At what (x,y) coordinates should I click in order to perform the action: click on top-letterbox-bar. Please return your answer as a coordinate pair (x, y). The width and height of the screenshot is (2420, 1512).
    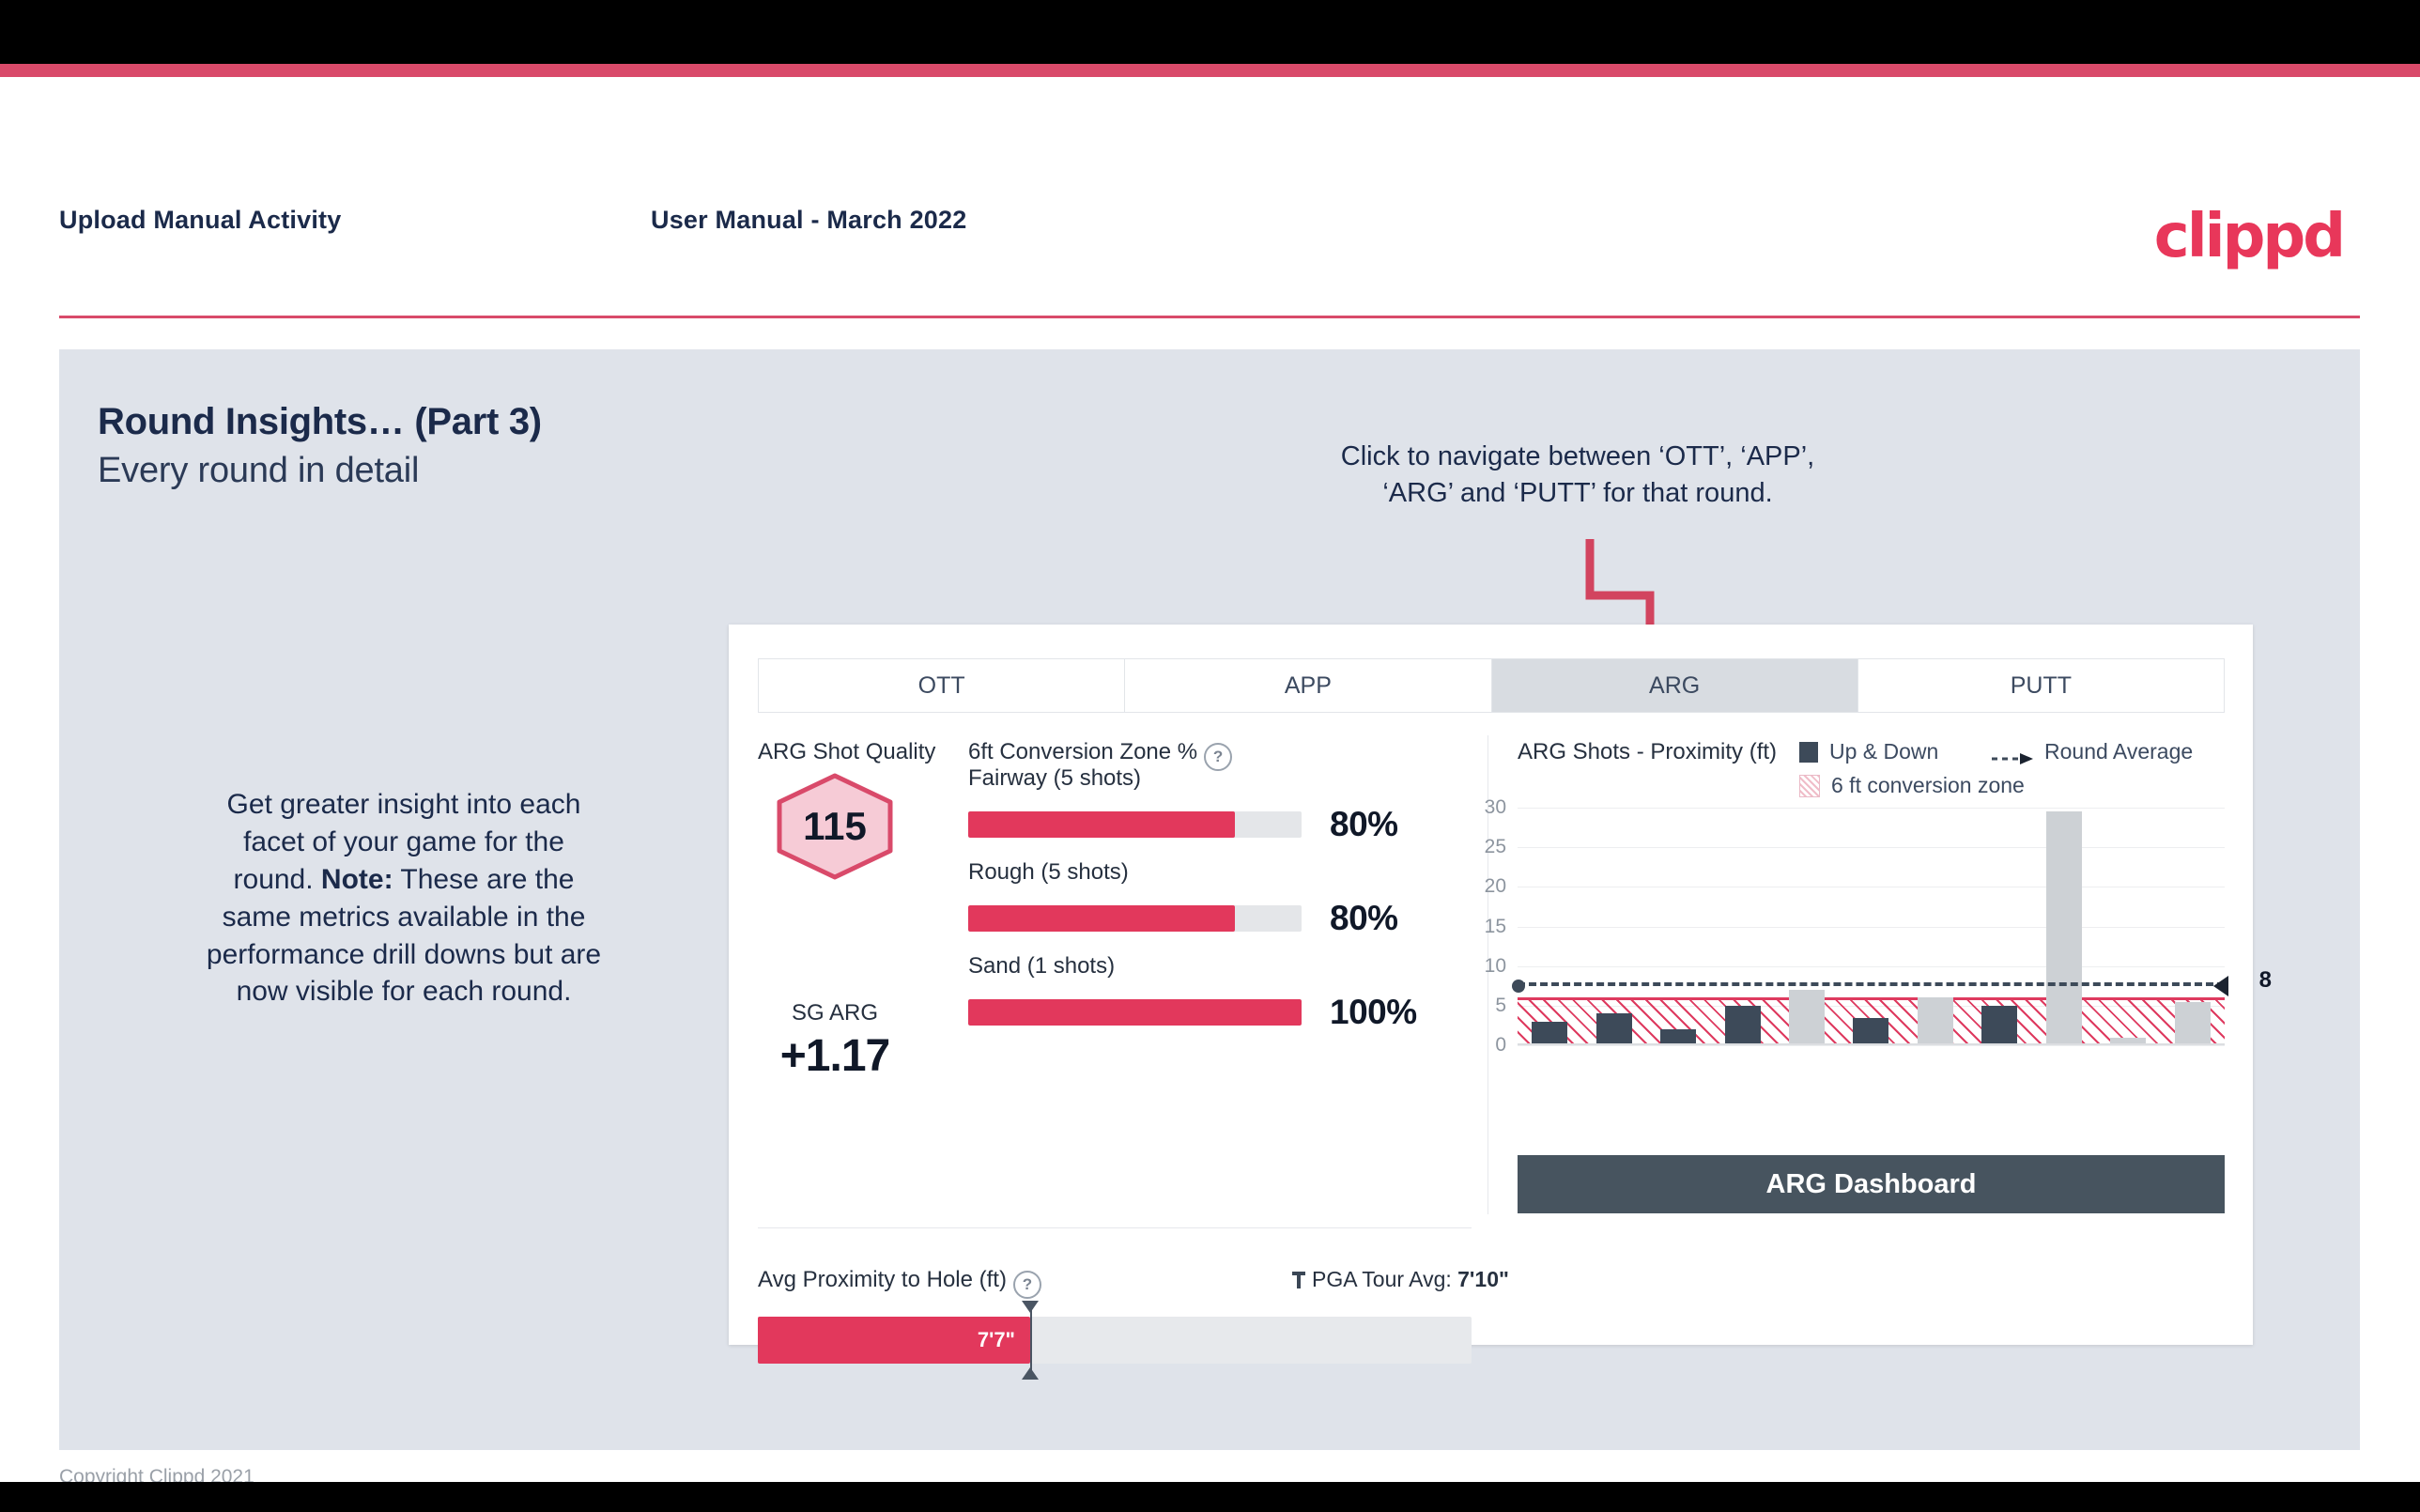
    Looking at the image, I should click on (1210, 32).